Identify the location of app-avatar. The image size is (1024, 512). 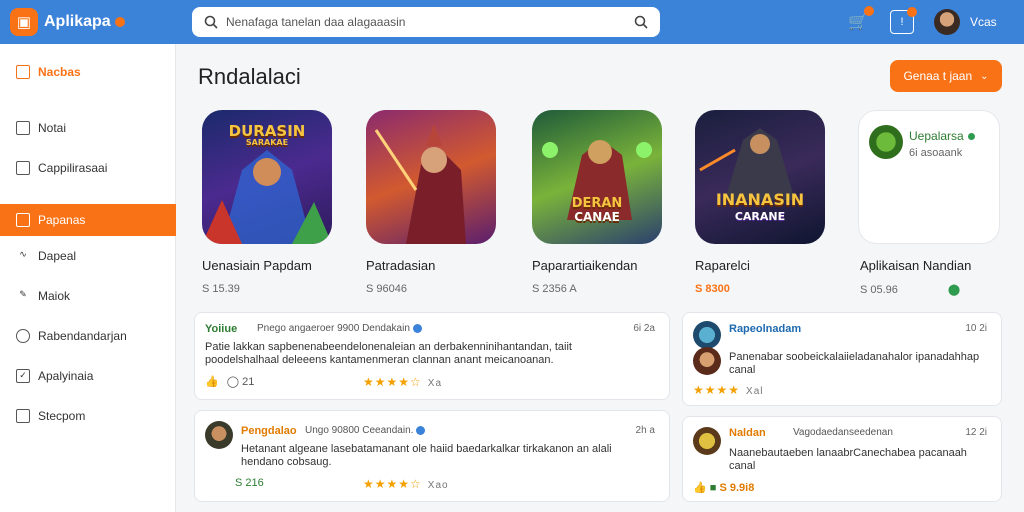
(886, 142).